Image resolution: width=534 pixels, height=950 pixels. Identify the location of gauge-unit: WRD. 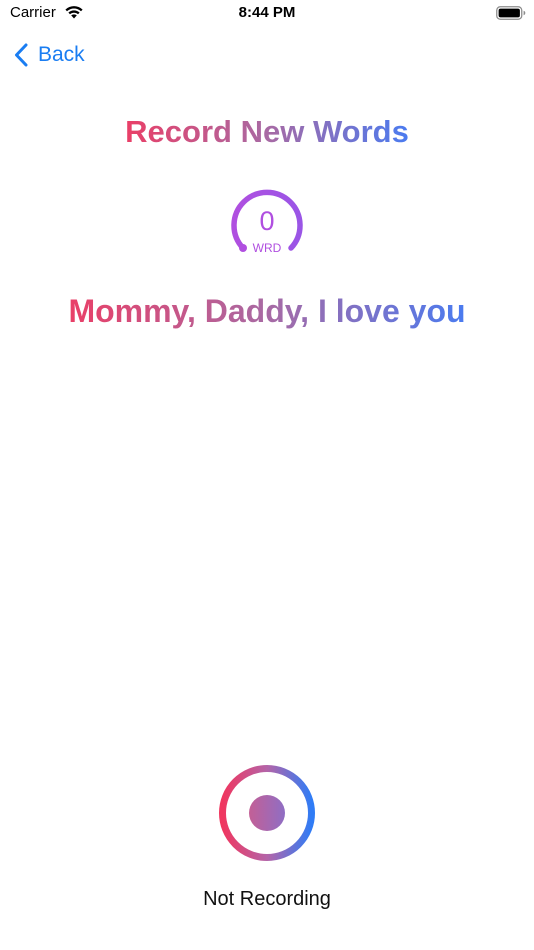
(267, 248).